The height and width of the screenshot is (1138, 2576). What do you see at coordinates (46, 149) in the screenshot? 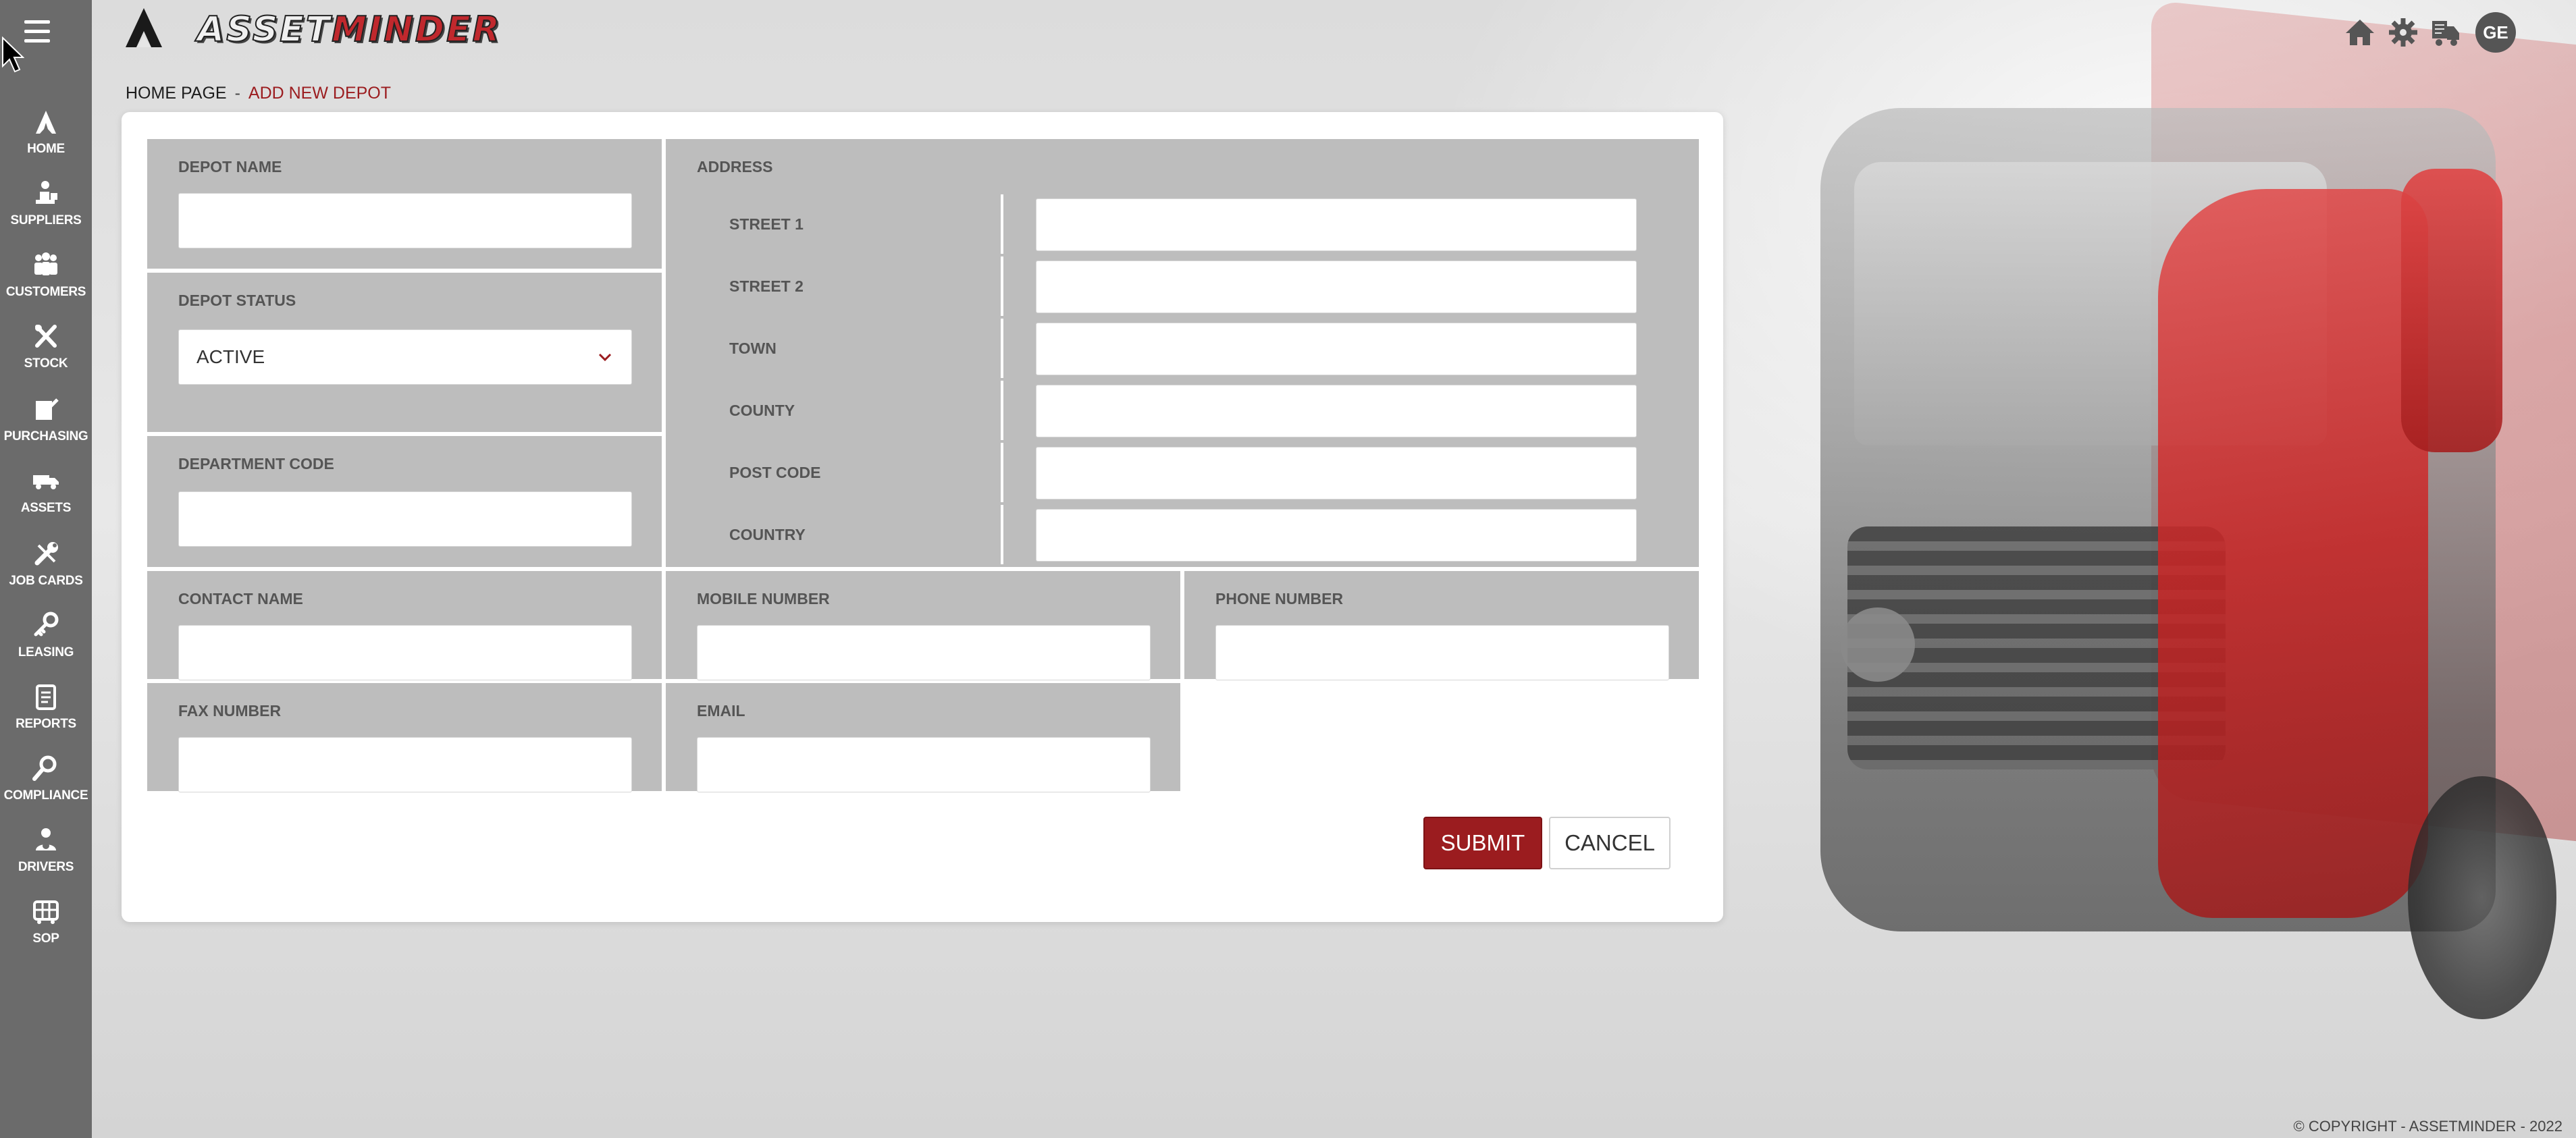
I see `sidebar-item-label: HOME` at bounding box center [46, 149].